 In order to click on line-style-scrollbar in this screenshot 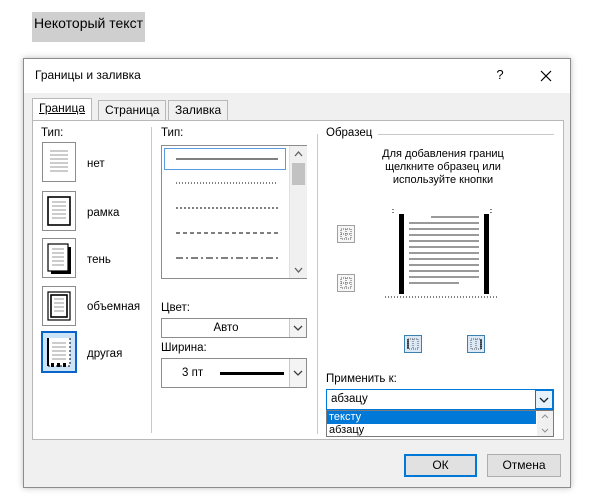, I will do `click(298, 212)`.